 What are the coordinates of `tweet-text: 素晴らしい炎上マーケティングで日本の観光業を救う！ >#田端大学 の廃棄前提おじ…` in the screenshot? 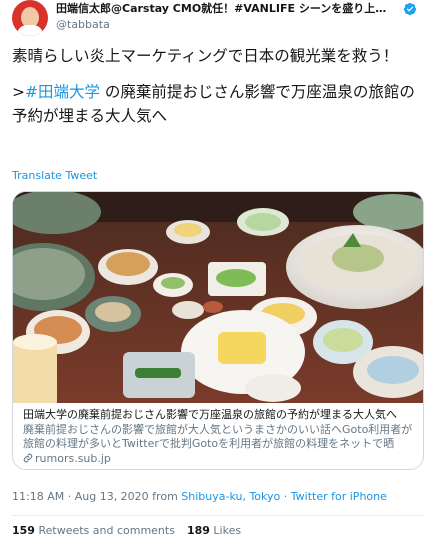 It's located at (219, 86).